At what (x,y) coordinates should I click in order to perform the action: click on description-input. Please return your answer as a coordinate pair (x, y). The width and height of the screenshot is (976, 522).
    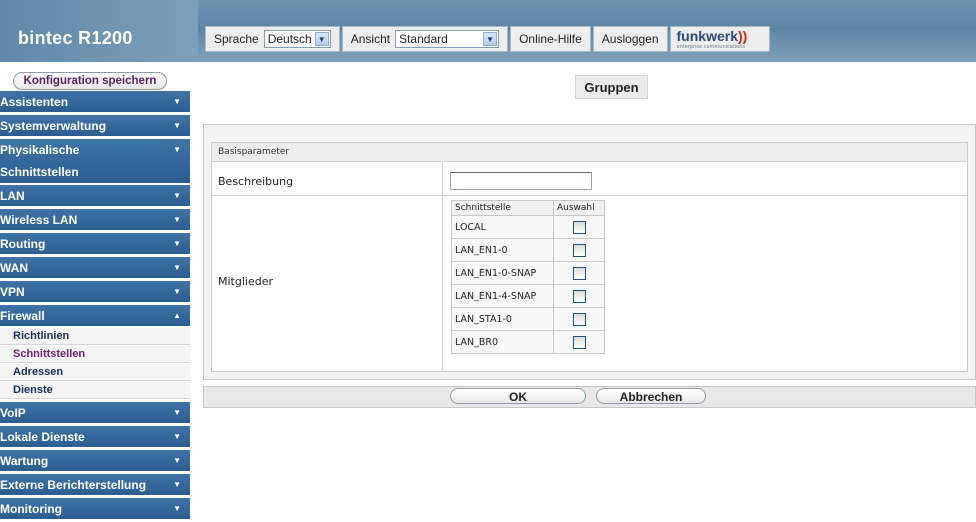
    Looking at the image, I should click on (521, 181).